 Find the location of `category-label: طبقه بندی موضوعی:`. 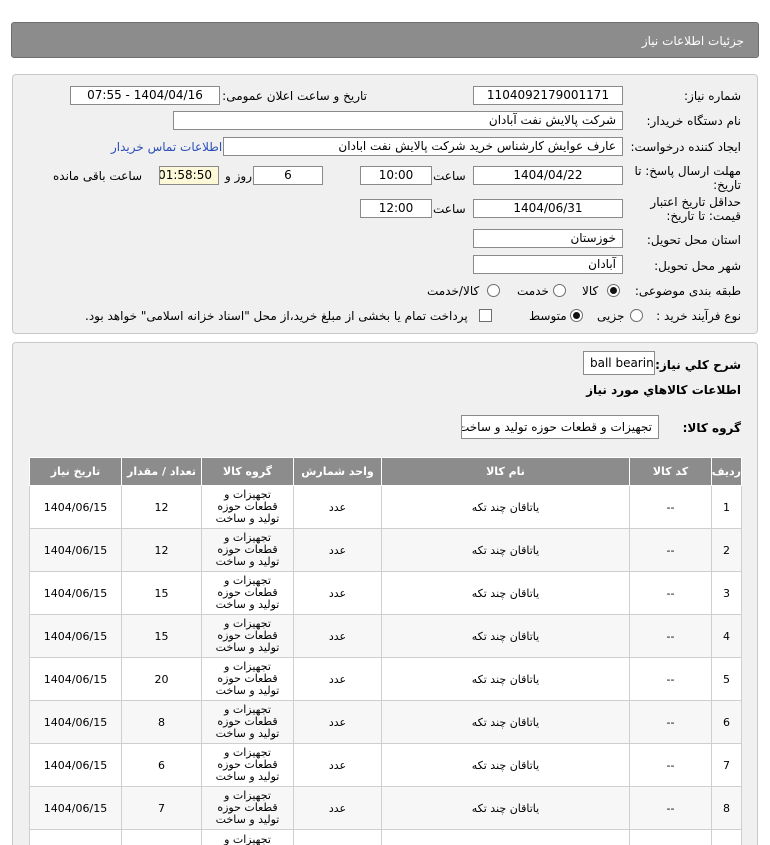

category-label: طبقه بندی موضوعی: is located at coordinates (687, 291).